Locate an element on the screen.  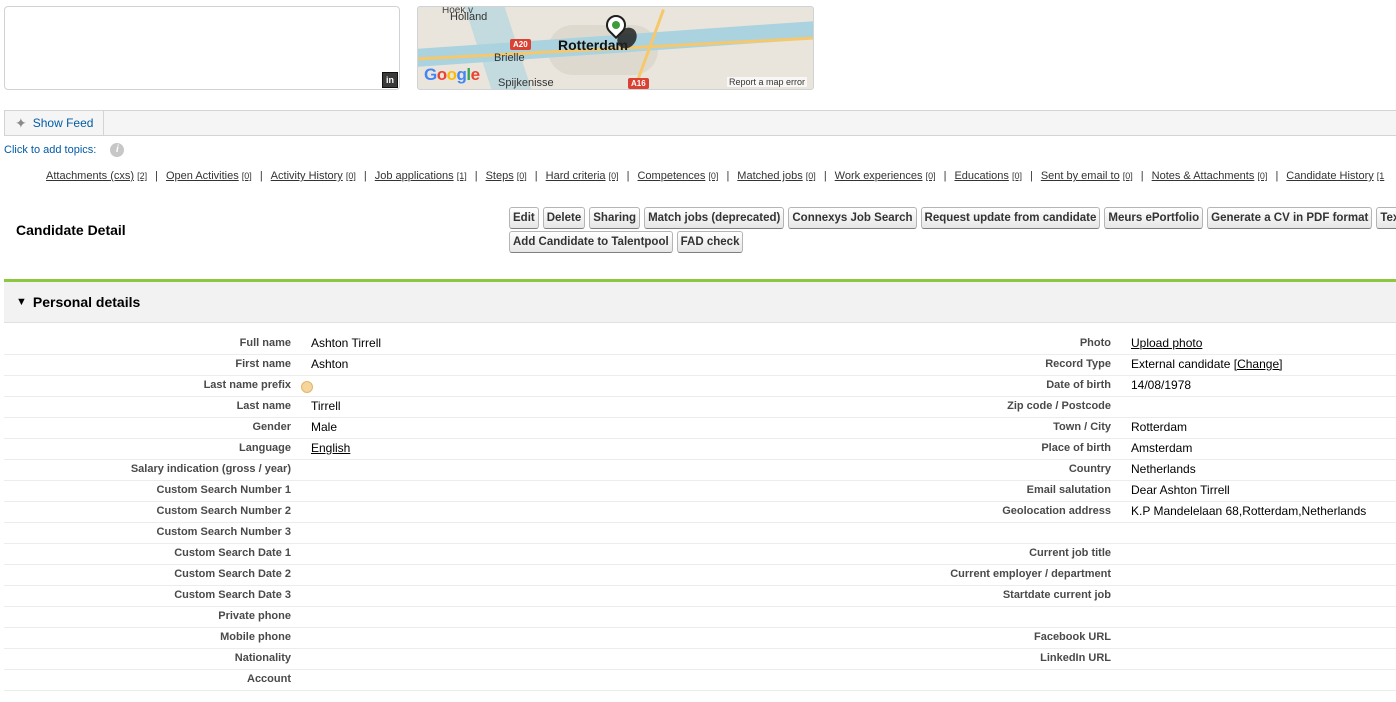
detail-row: Private phone is located at coordinates (700, 617).